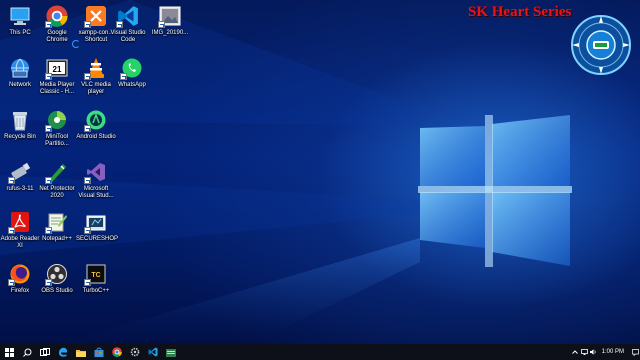 The image size is (640, 360). What do you see at coordinates (96, 124) in the screenshot?
I see `desktop-icon-android-studio: Android Studio` at bounding box center [96, 124].